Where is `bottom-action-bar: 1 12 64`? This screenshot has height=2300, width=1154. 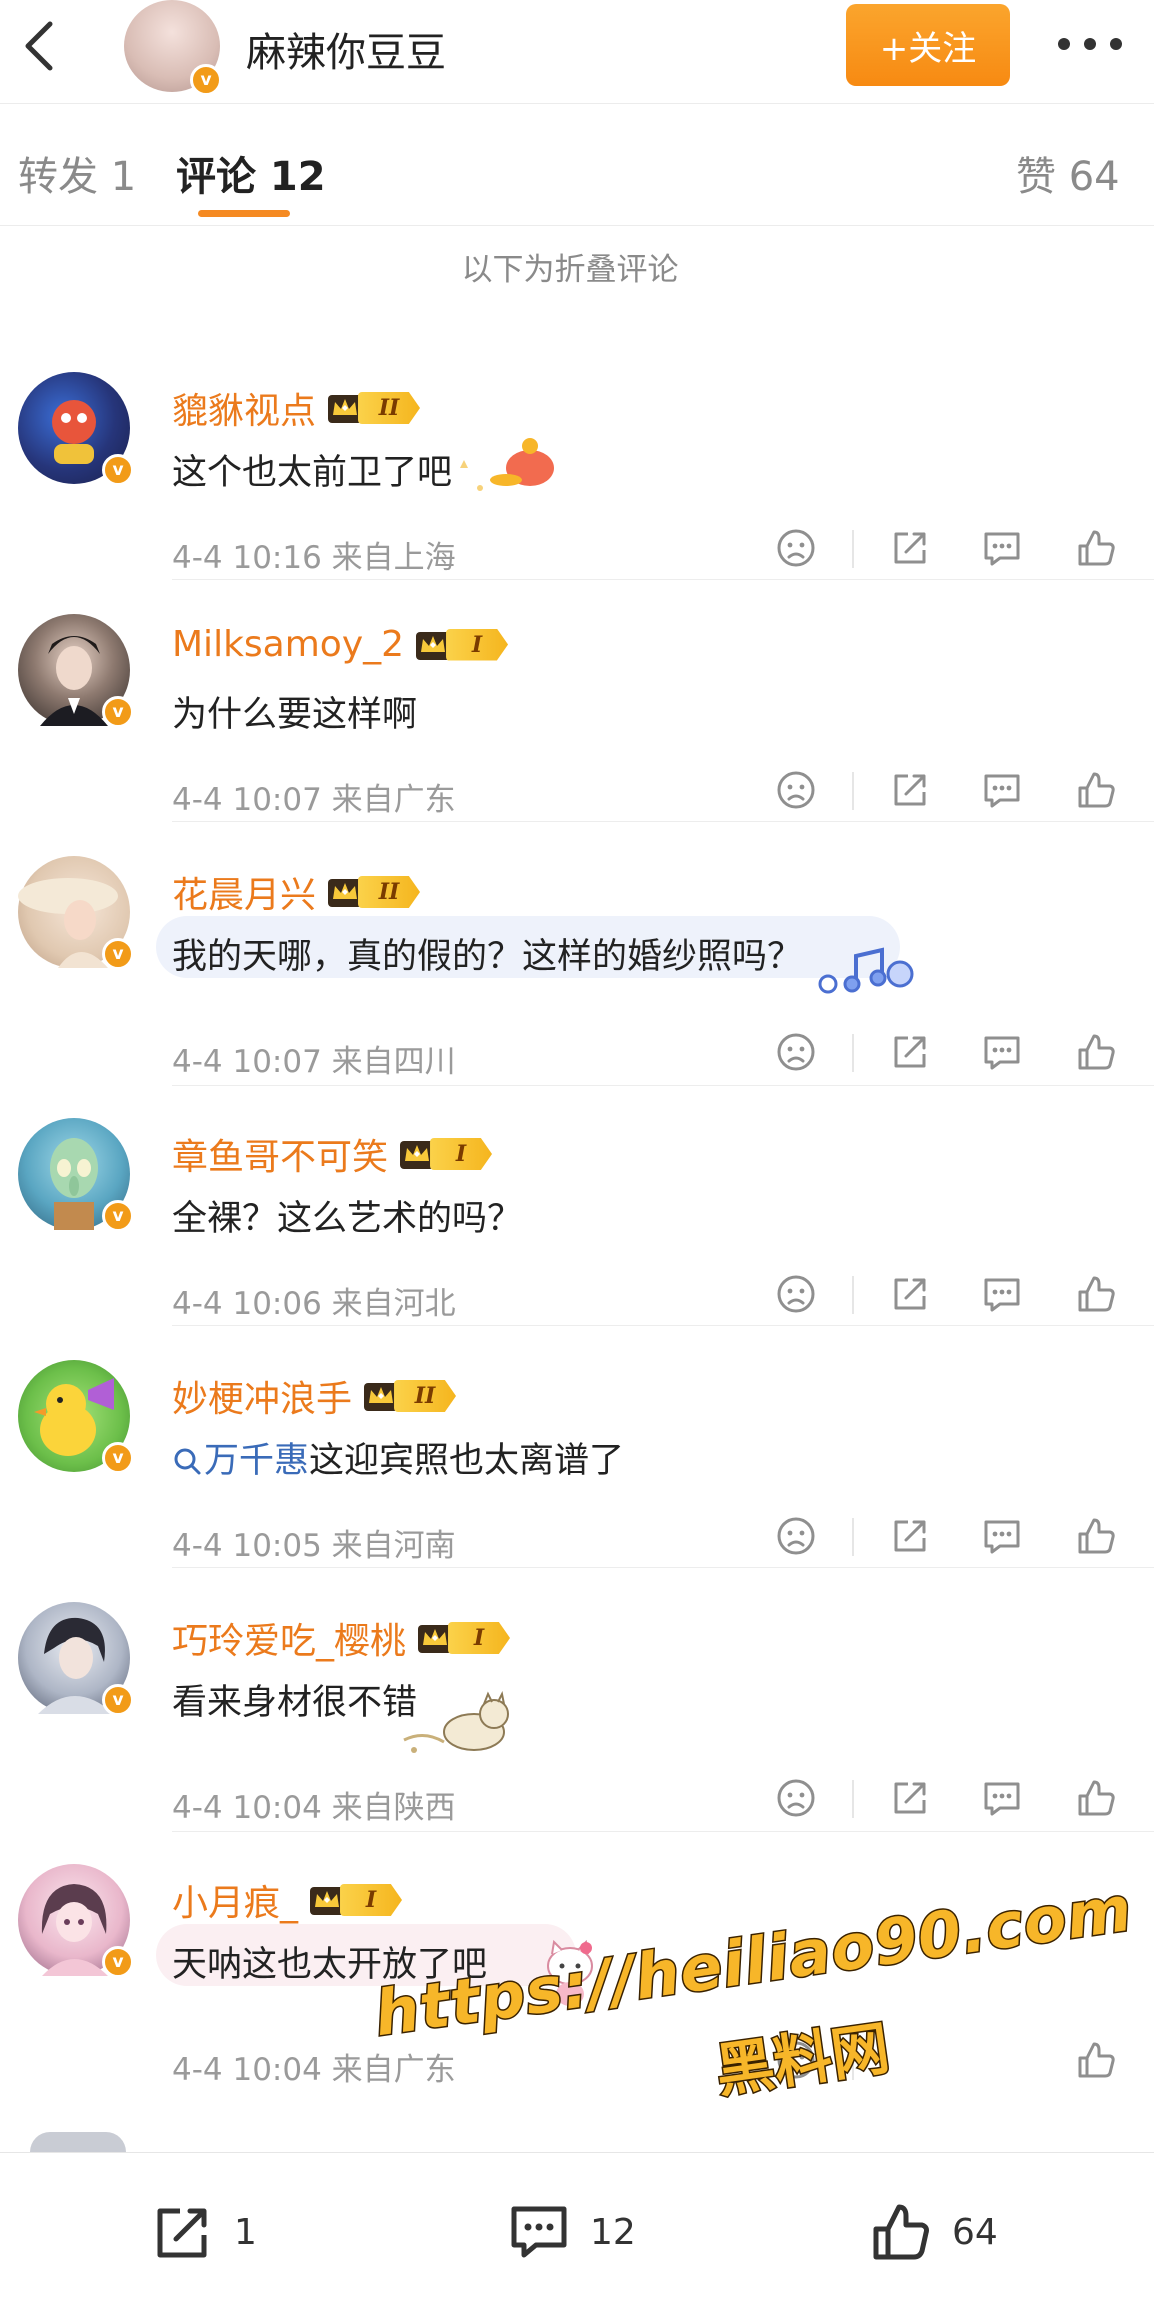
bottom-action-bar: 1 12 64 is located at coordinates (577, 2226).